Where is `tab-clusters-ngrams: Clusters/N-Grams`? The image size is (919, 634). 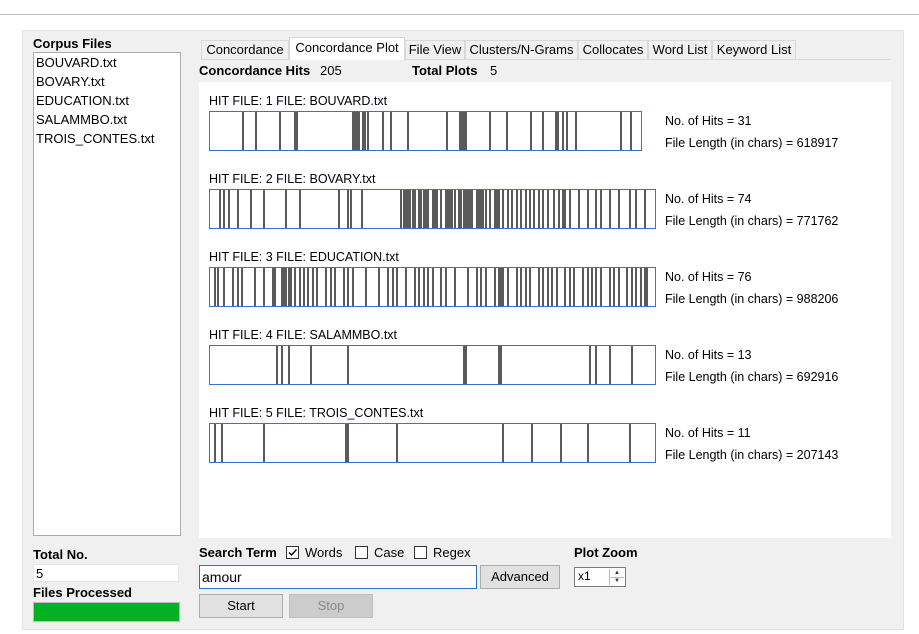
tab-clusters-ngrams: Clusters/N-Grams is located at coordinates (521, 49).